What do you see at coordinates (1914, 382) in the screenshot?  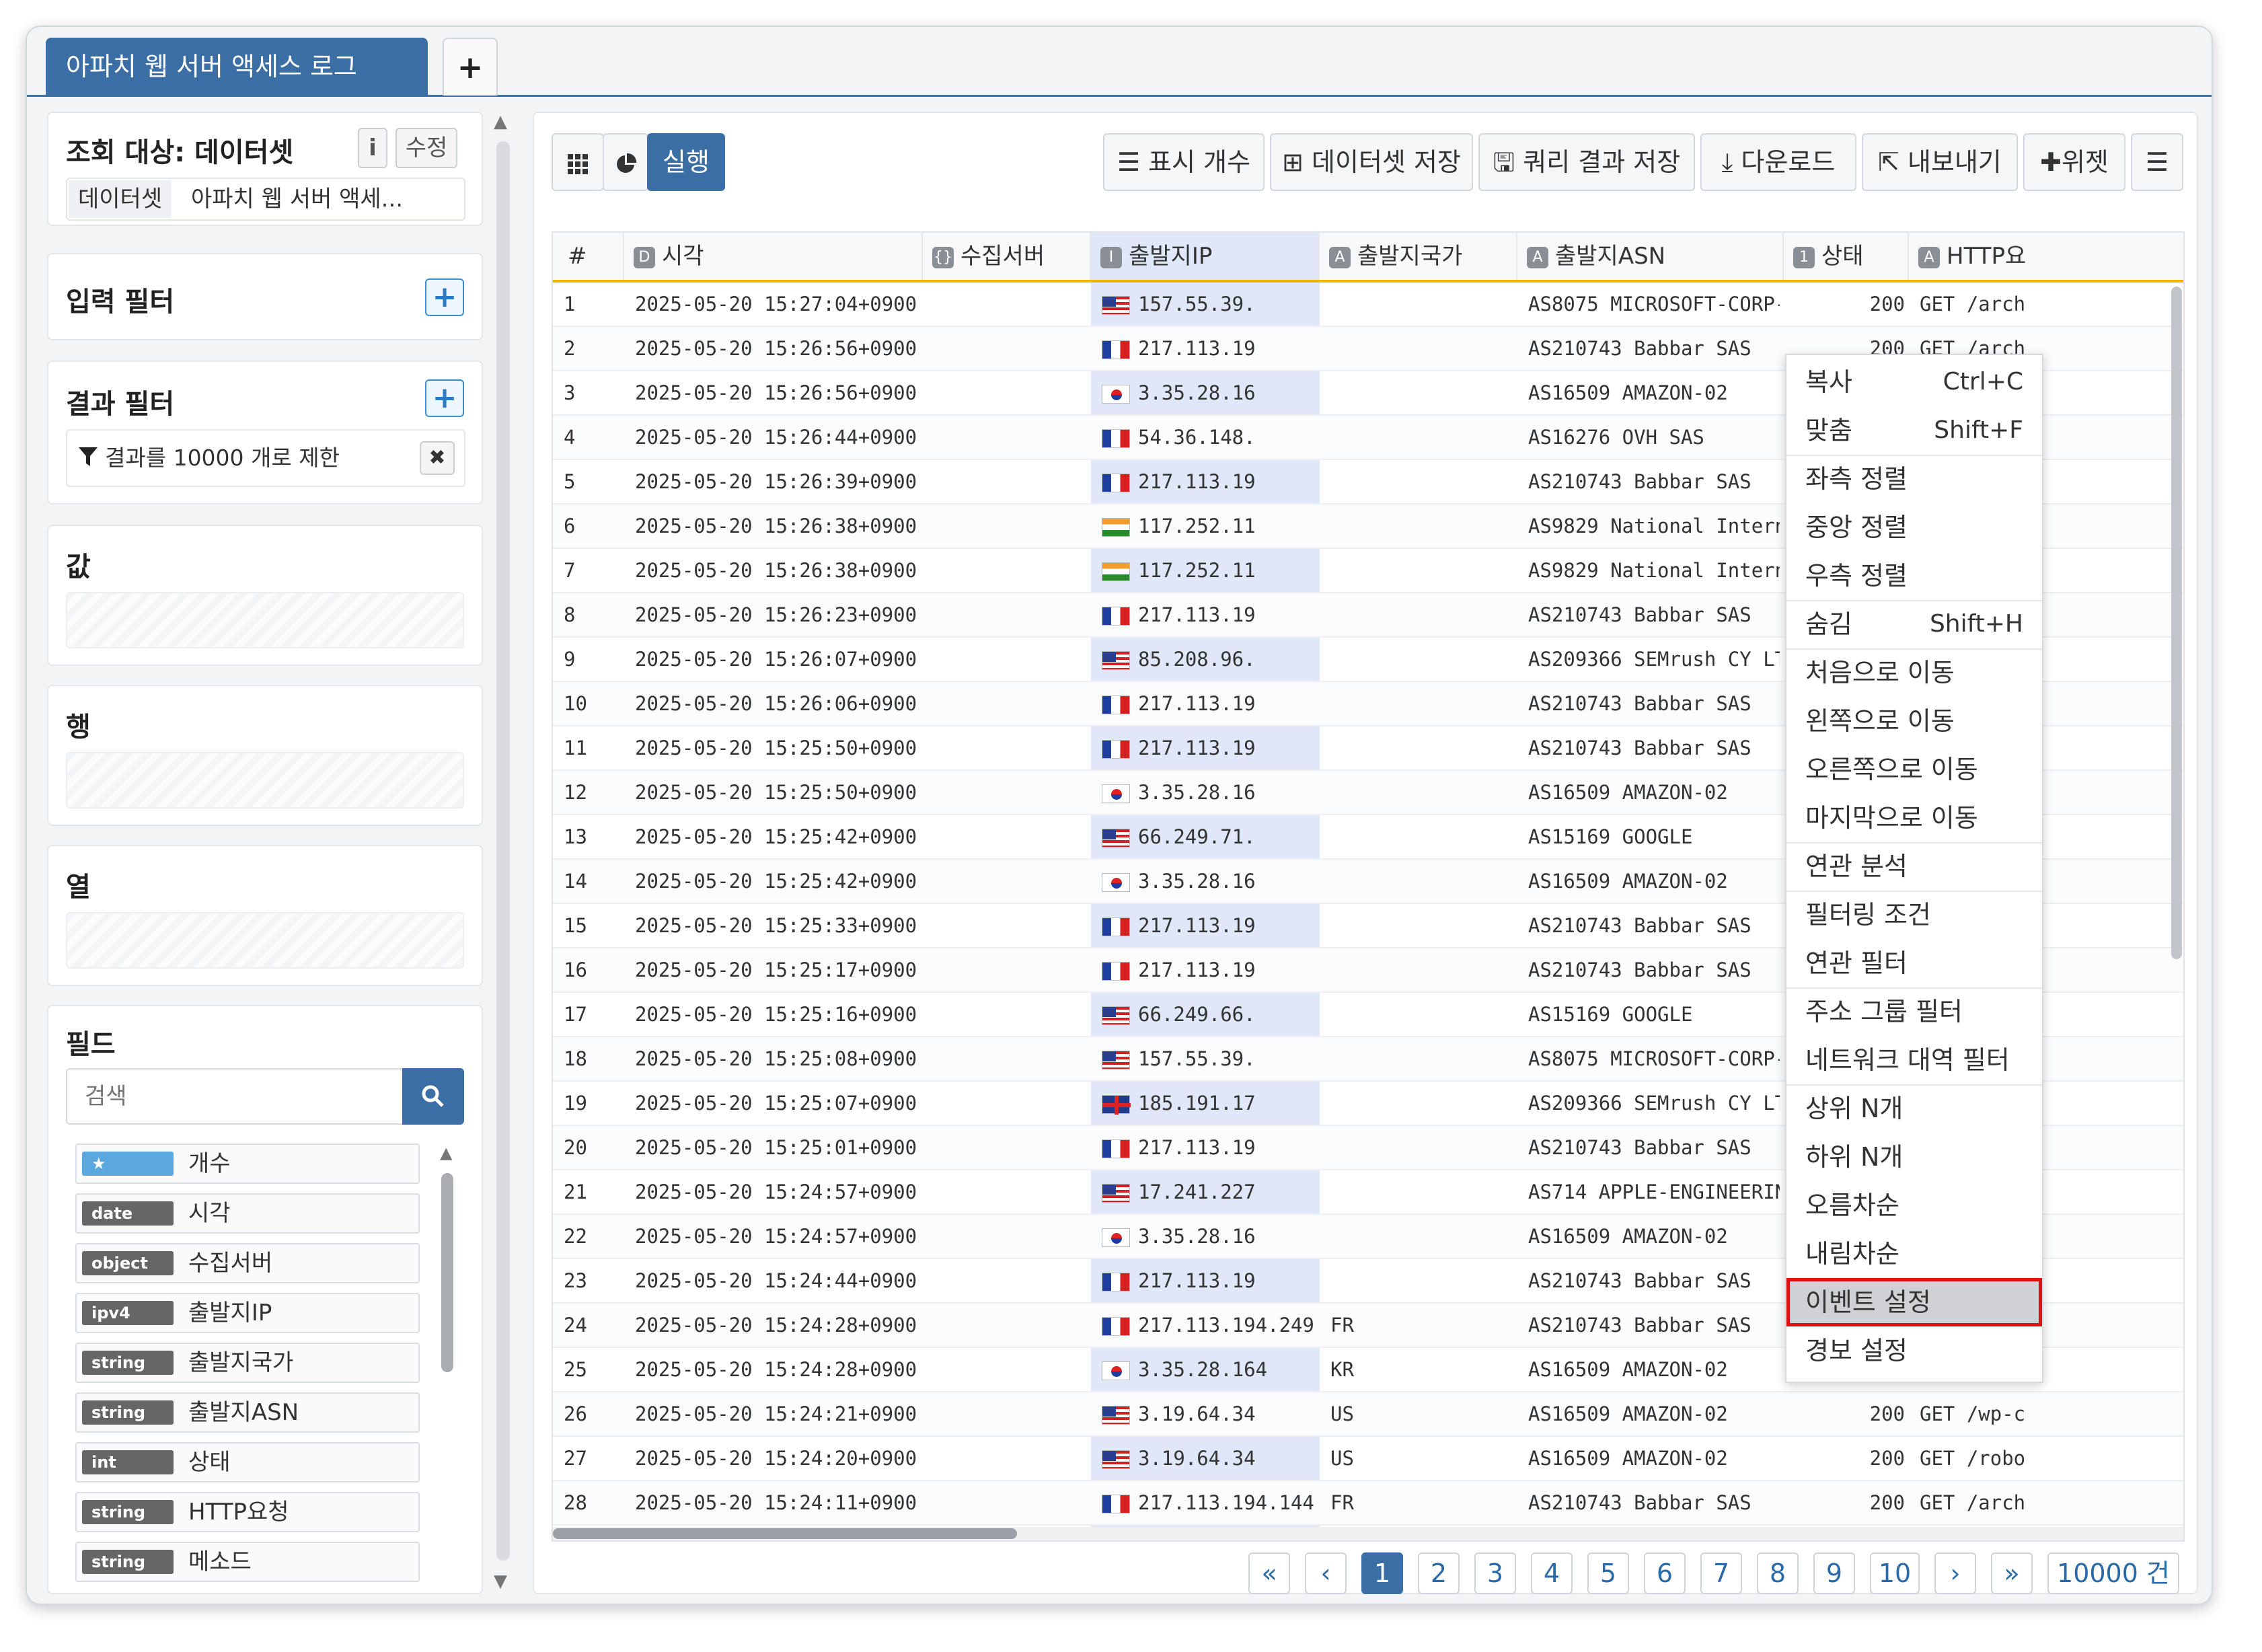 I see `menu-item: 복사 Ctrl+C` at bounding box center [1914, 382].